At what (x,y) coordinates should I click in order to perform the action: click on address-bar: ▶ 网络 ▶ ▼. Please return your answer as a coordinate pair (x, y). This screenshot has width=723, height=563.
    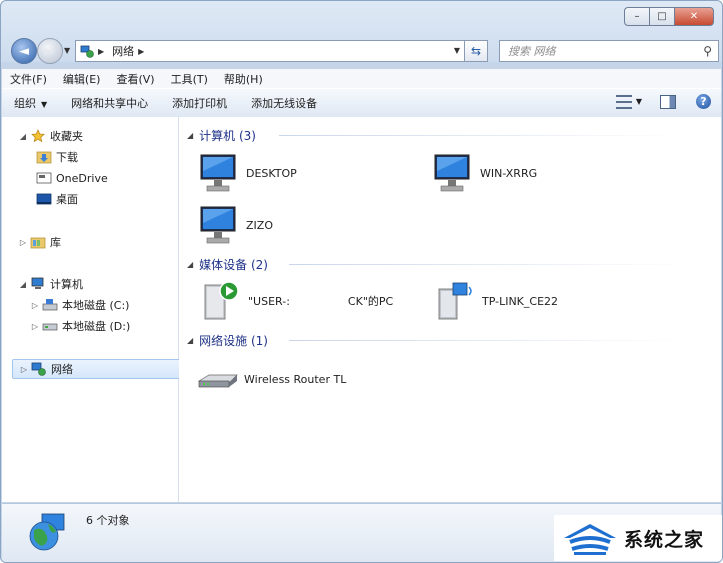
    Looking at the image, I should click on (270, 51).